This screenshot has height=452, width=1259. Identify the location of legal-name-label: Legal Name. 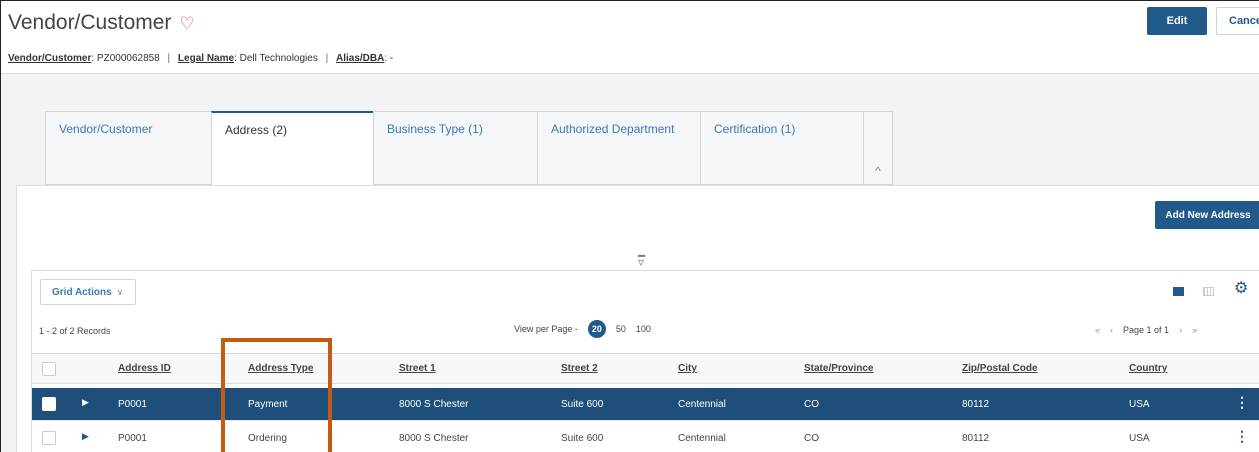
(206, 58).